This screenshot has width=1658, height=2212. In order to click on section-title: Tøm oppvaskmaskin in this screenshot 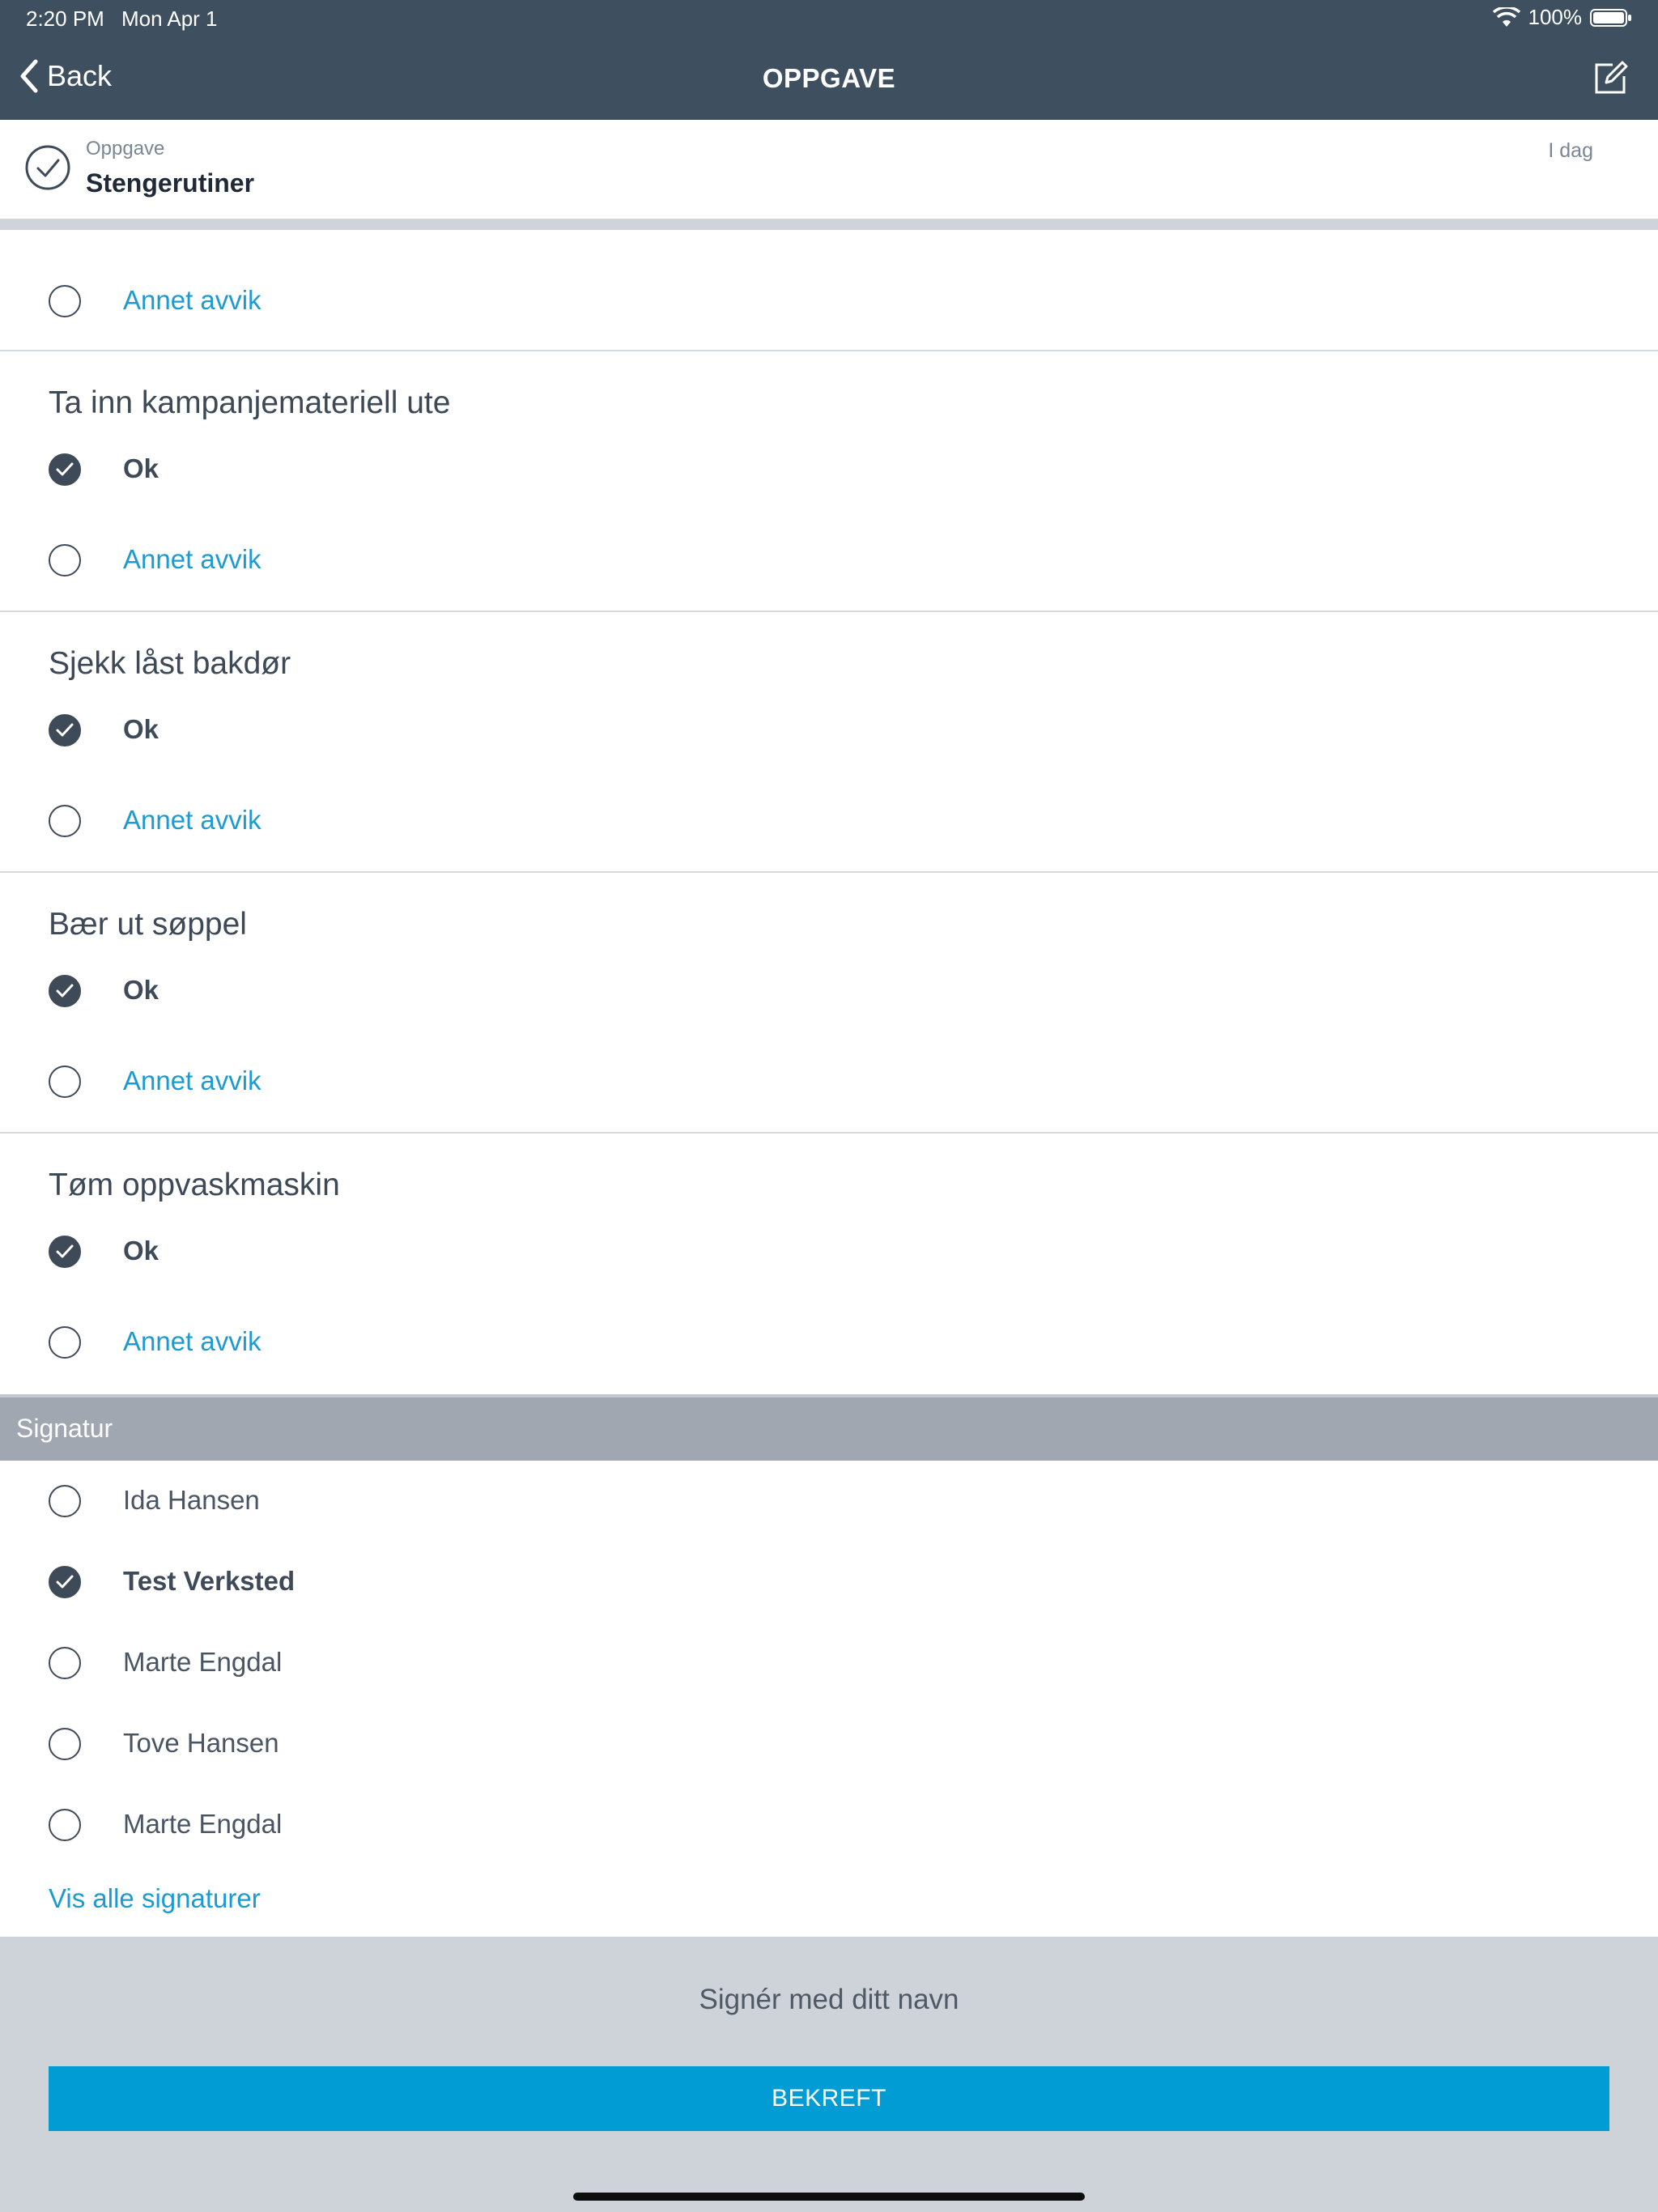, I will do `click(194, 1185)`.